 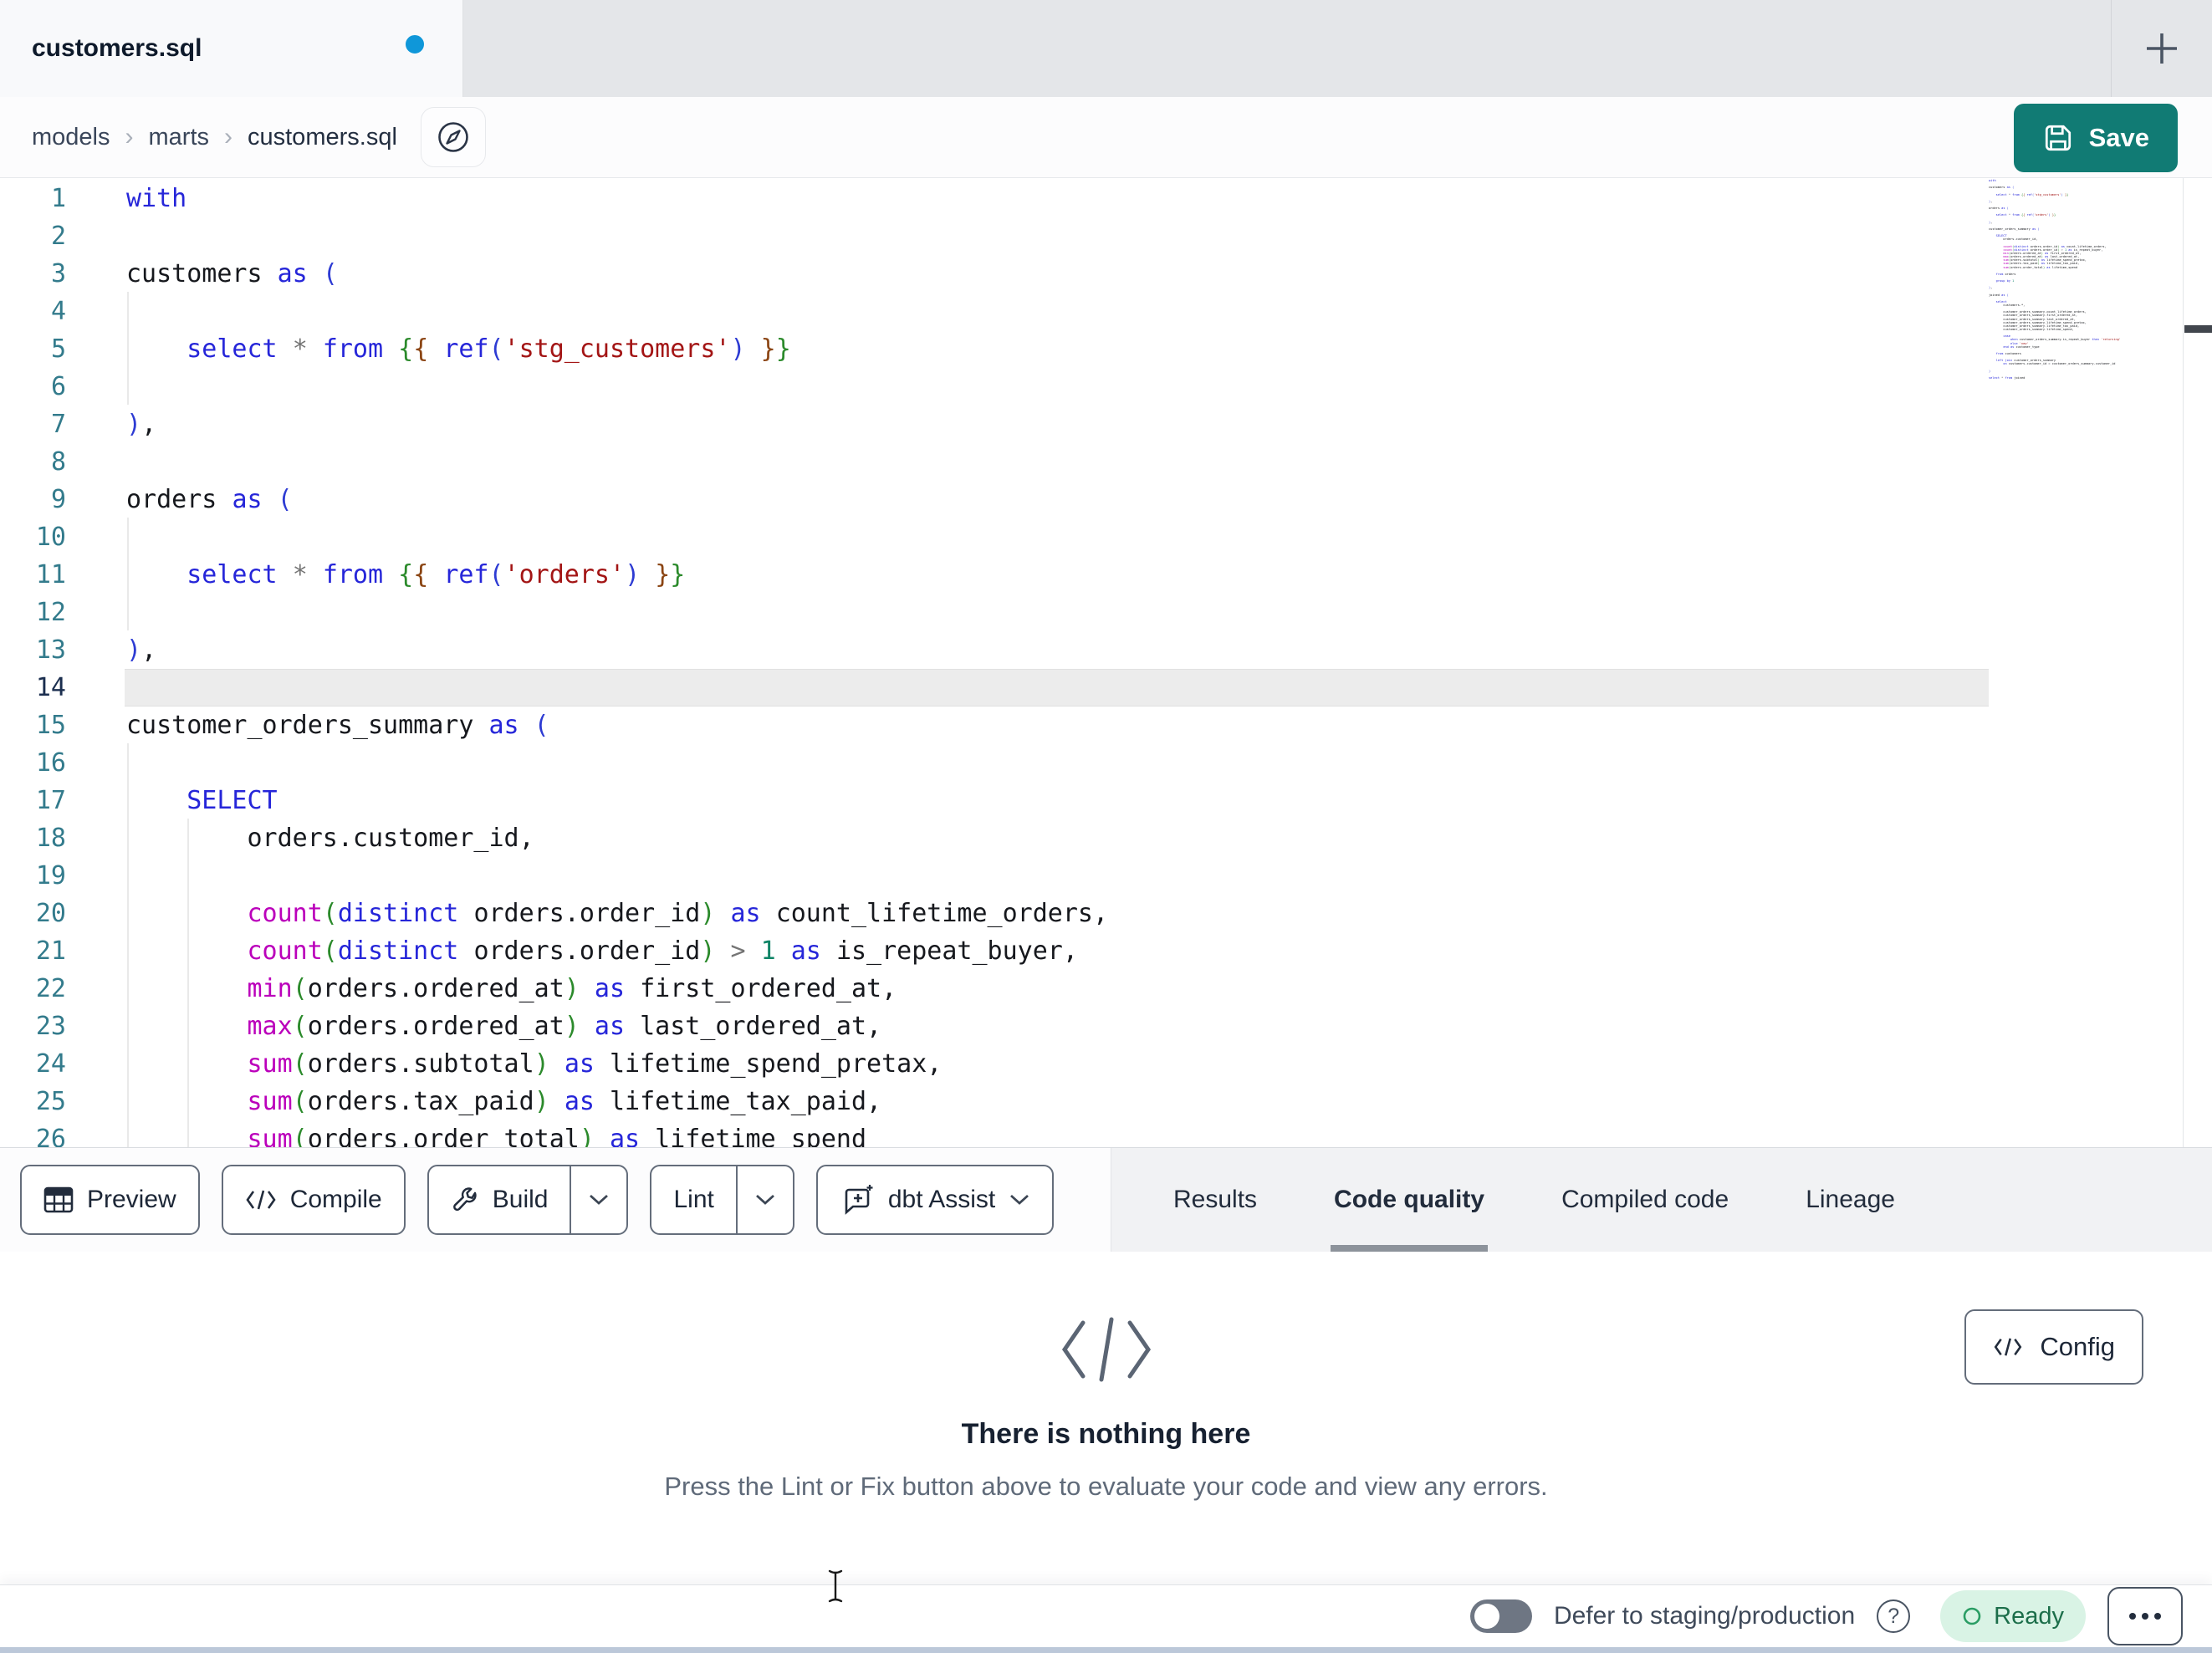 I want to click on toggle-knob, so click(x=1486, y=1616).